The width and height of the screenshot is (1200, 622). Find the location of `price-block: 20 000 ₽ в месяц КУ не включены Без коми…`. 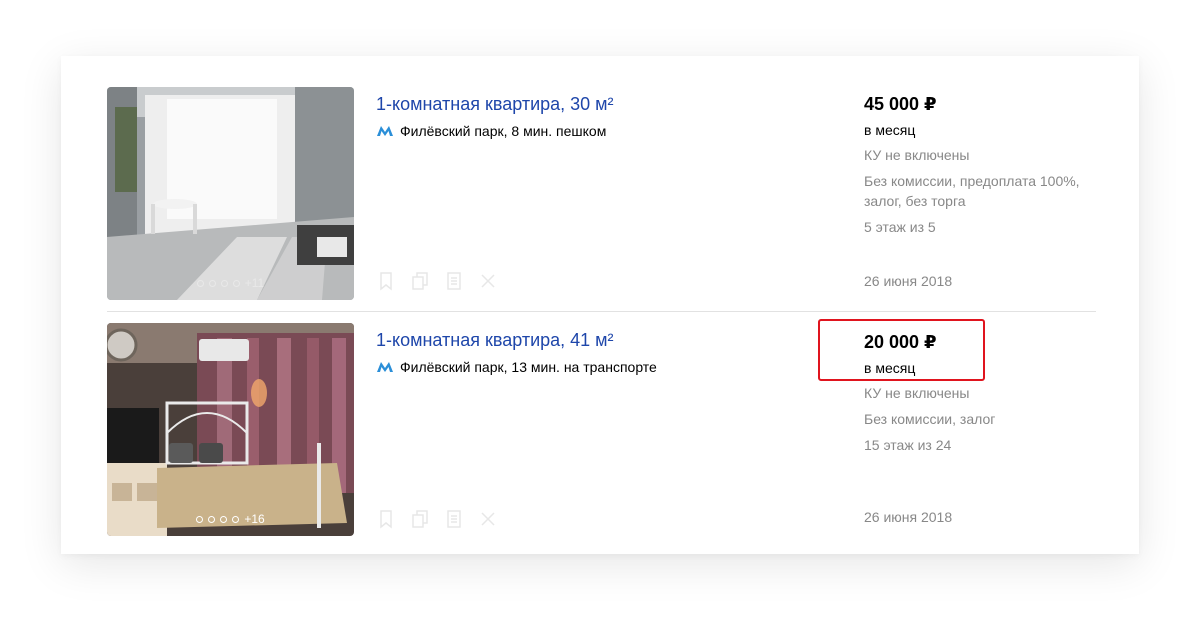

price-block: 20 000 ₽ в месяц КУ не включены Без коми… is located at coordinates (984, 392).